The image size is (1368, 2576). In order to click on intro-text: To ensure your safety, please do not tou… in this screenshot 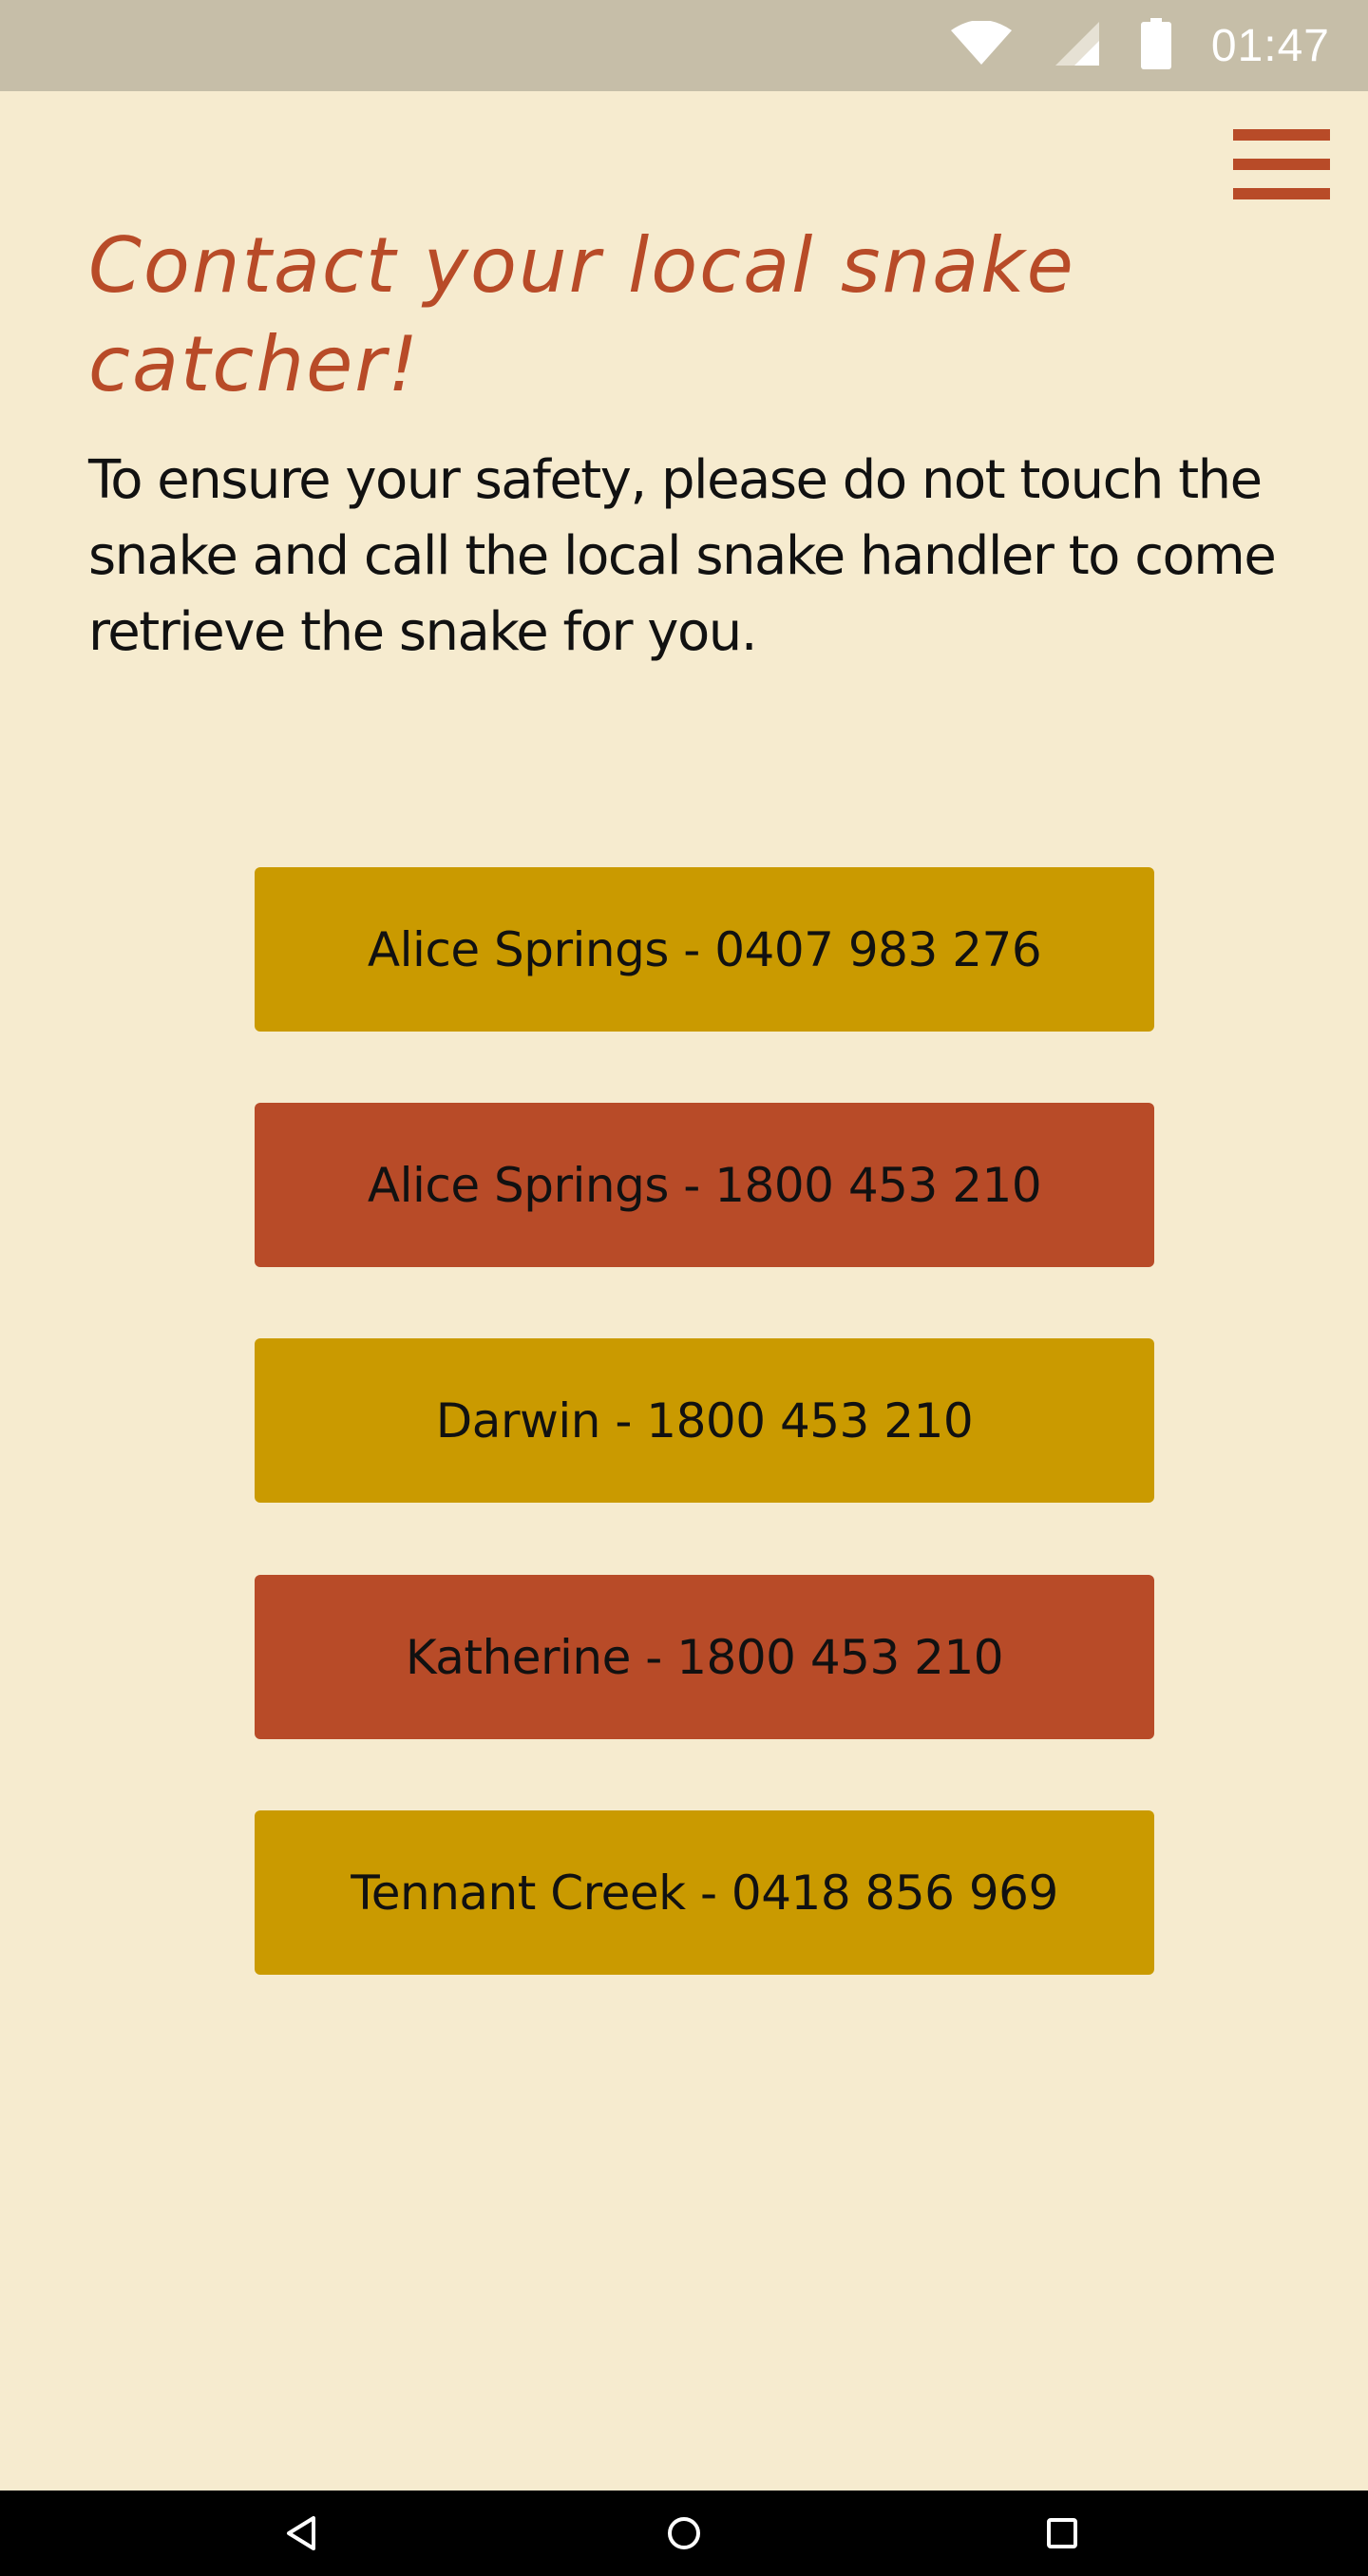, I will do `click(682, 556)`.